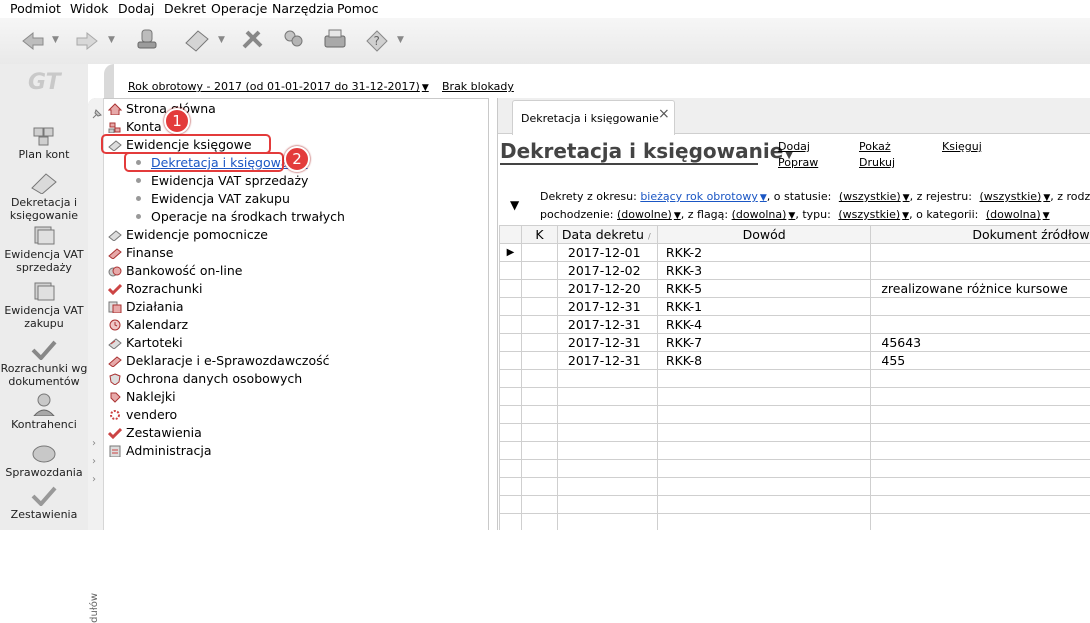 Image resolution: width=1090 pixels, height=623 pixels. Describe the element at coordinates (44, 196) in the screenshot. I see `sidebar-item-dekretacja: Dekretacja i księgowanie` at that location.